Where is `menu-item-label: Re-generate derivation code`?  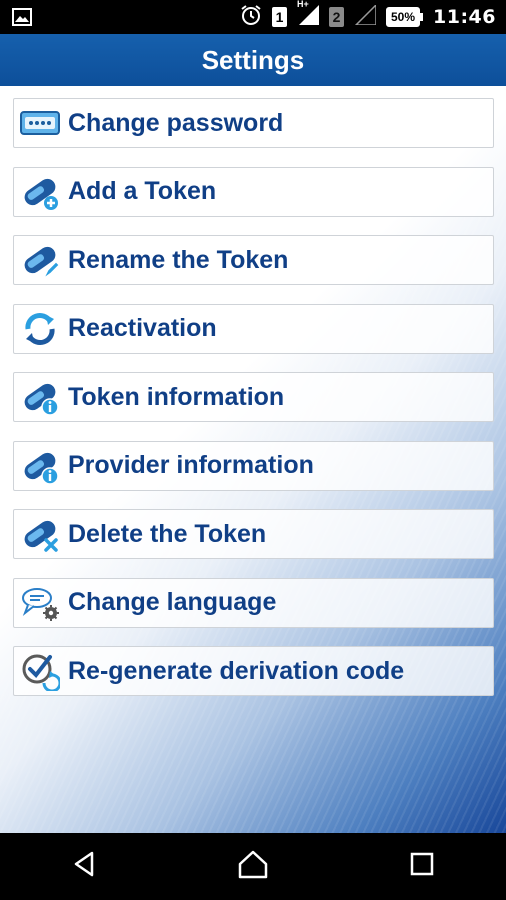 menu-item-label: Re-generate derivation code is located at coordinates (236, 670).